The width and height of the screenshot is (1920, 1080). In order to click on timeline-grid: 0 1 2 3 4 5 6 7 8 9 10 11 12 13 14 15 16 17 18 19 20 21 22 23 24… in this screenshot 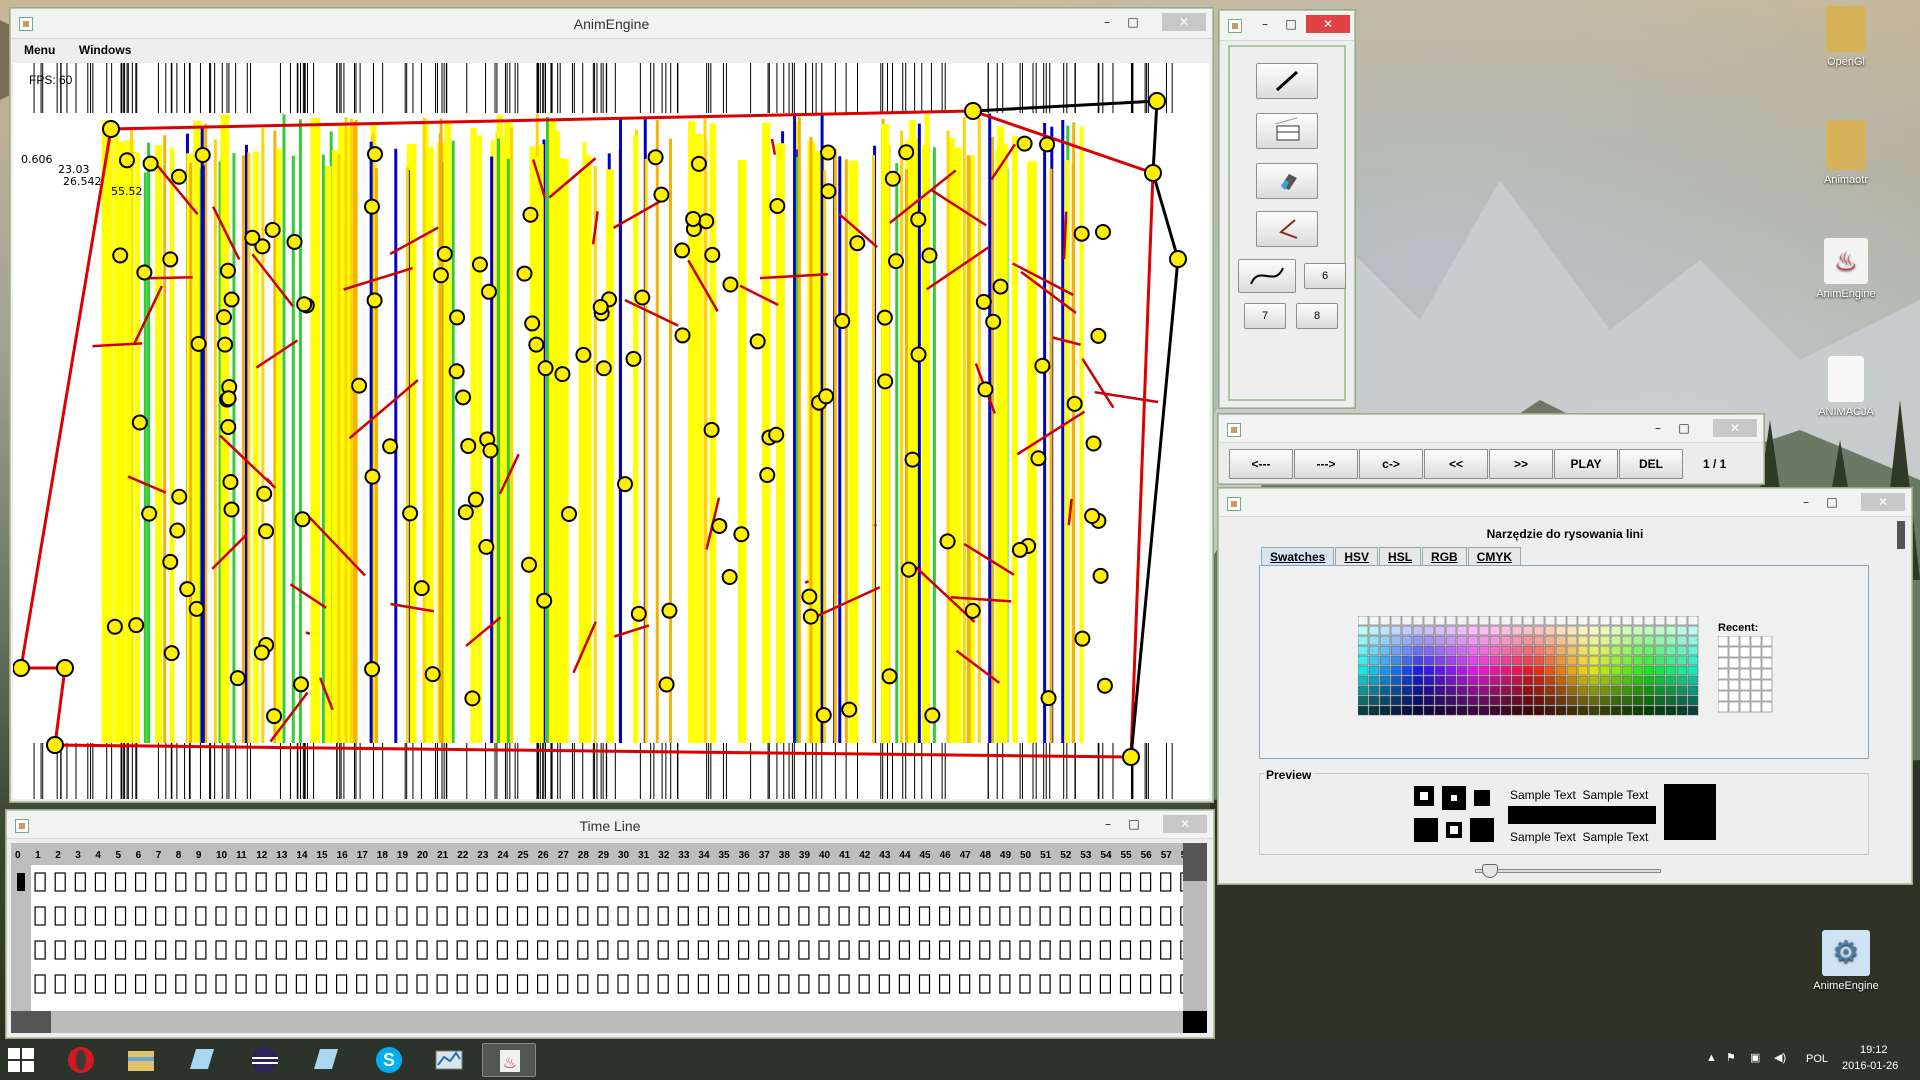, I will do `click(597, 938)`.